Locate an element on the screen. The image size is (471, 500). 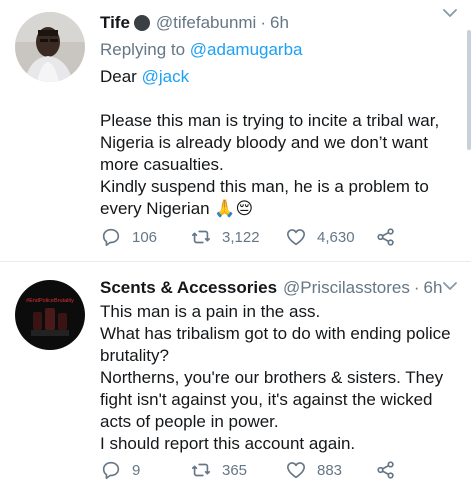
avatar is located at coordinates (50, 47).